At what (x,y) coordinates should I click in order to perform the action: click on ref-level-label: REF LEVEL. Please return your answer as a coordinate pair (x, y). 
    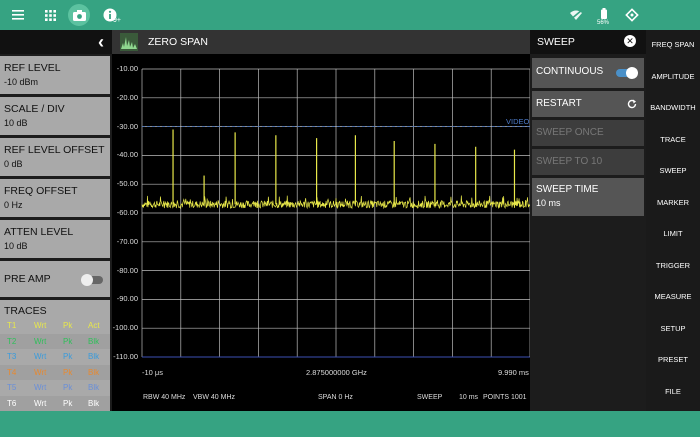
    Looking at the image, I should click on (32, 68).